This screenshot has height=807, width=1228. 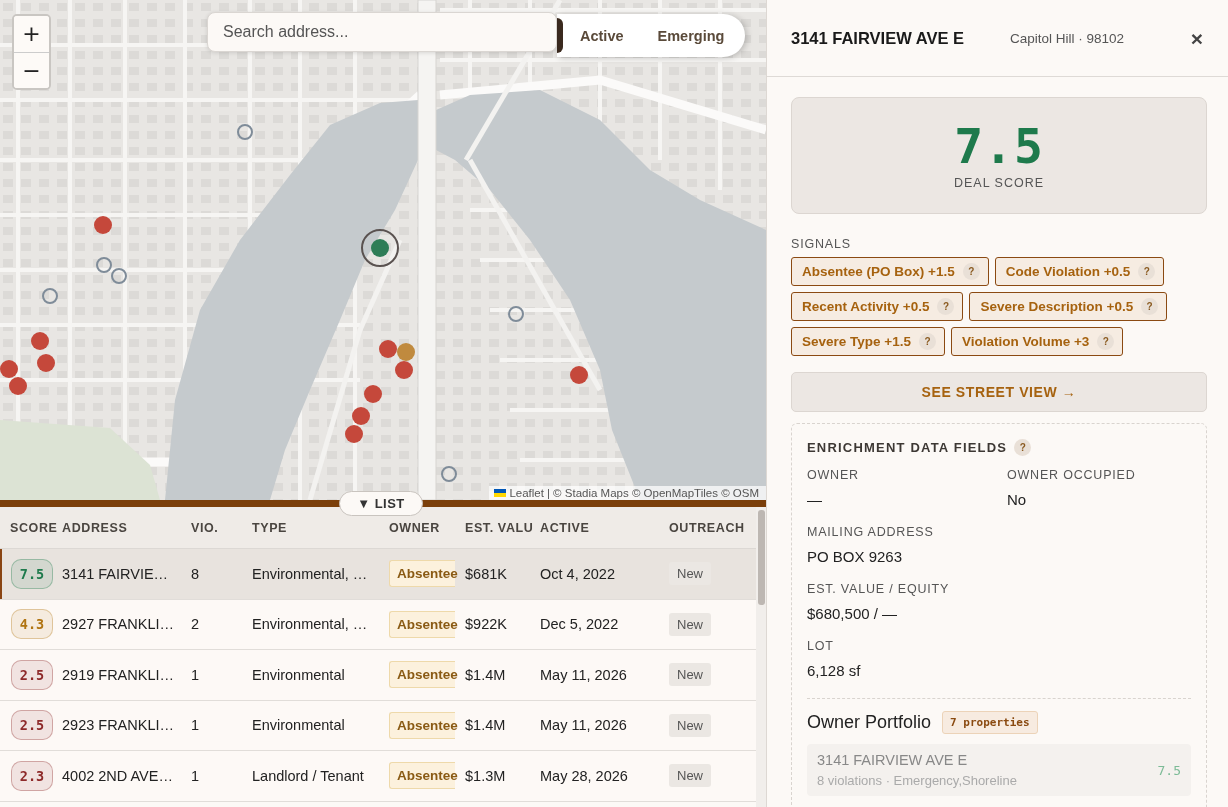 I want to click on field-value: 6,128 sf, so click(x=834, y=670).